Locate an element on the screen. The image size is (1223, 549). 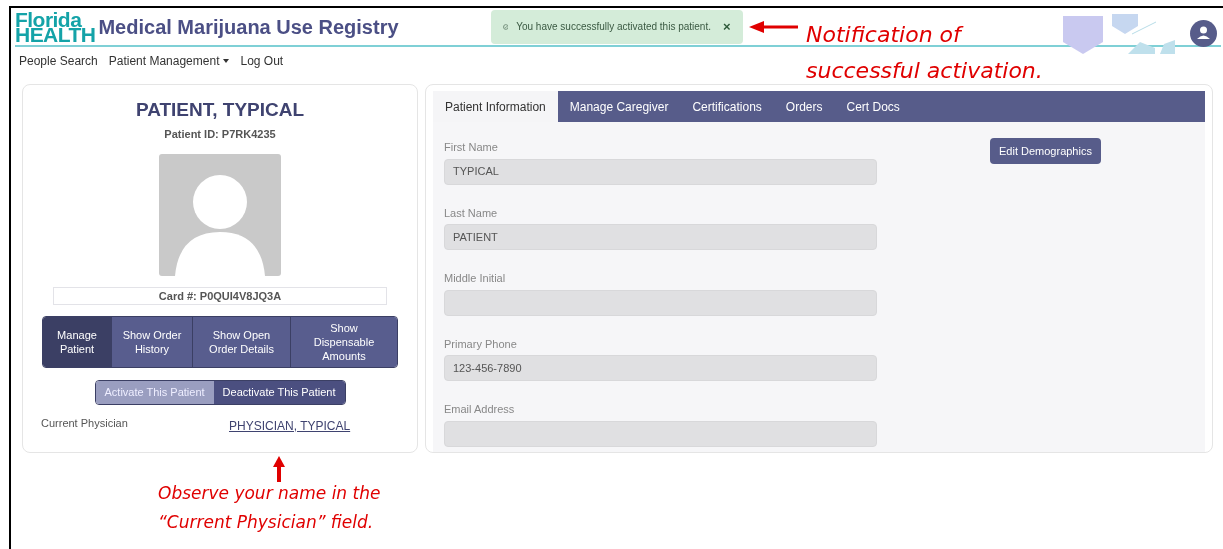
patient-id: Patient ID: P7RK4235 is located at coordinates (220, 134).